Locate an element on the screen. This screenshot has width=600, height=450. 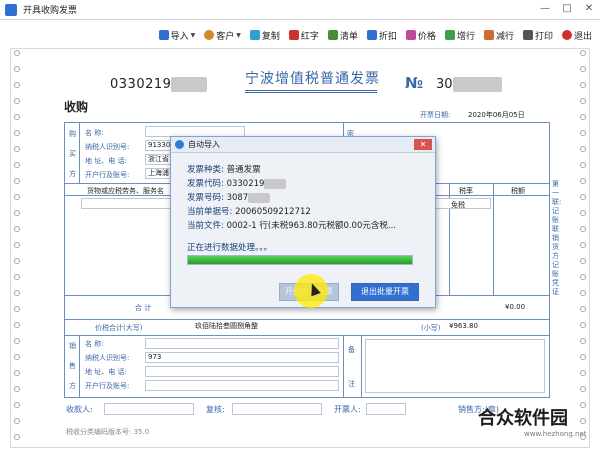
seller-name-label: 名 称: is located at coordinates (94, 344).